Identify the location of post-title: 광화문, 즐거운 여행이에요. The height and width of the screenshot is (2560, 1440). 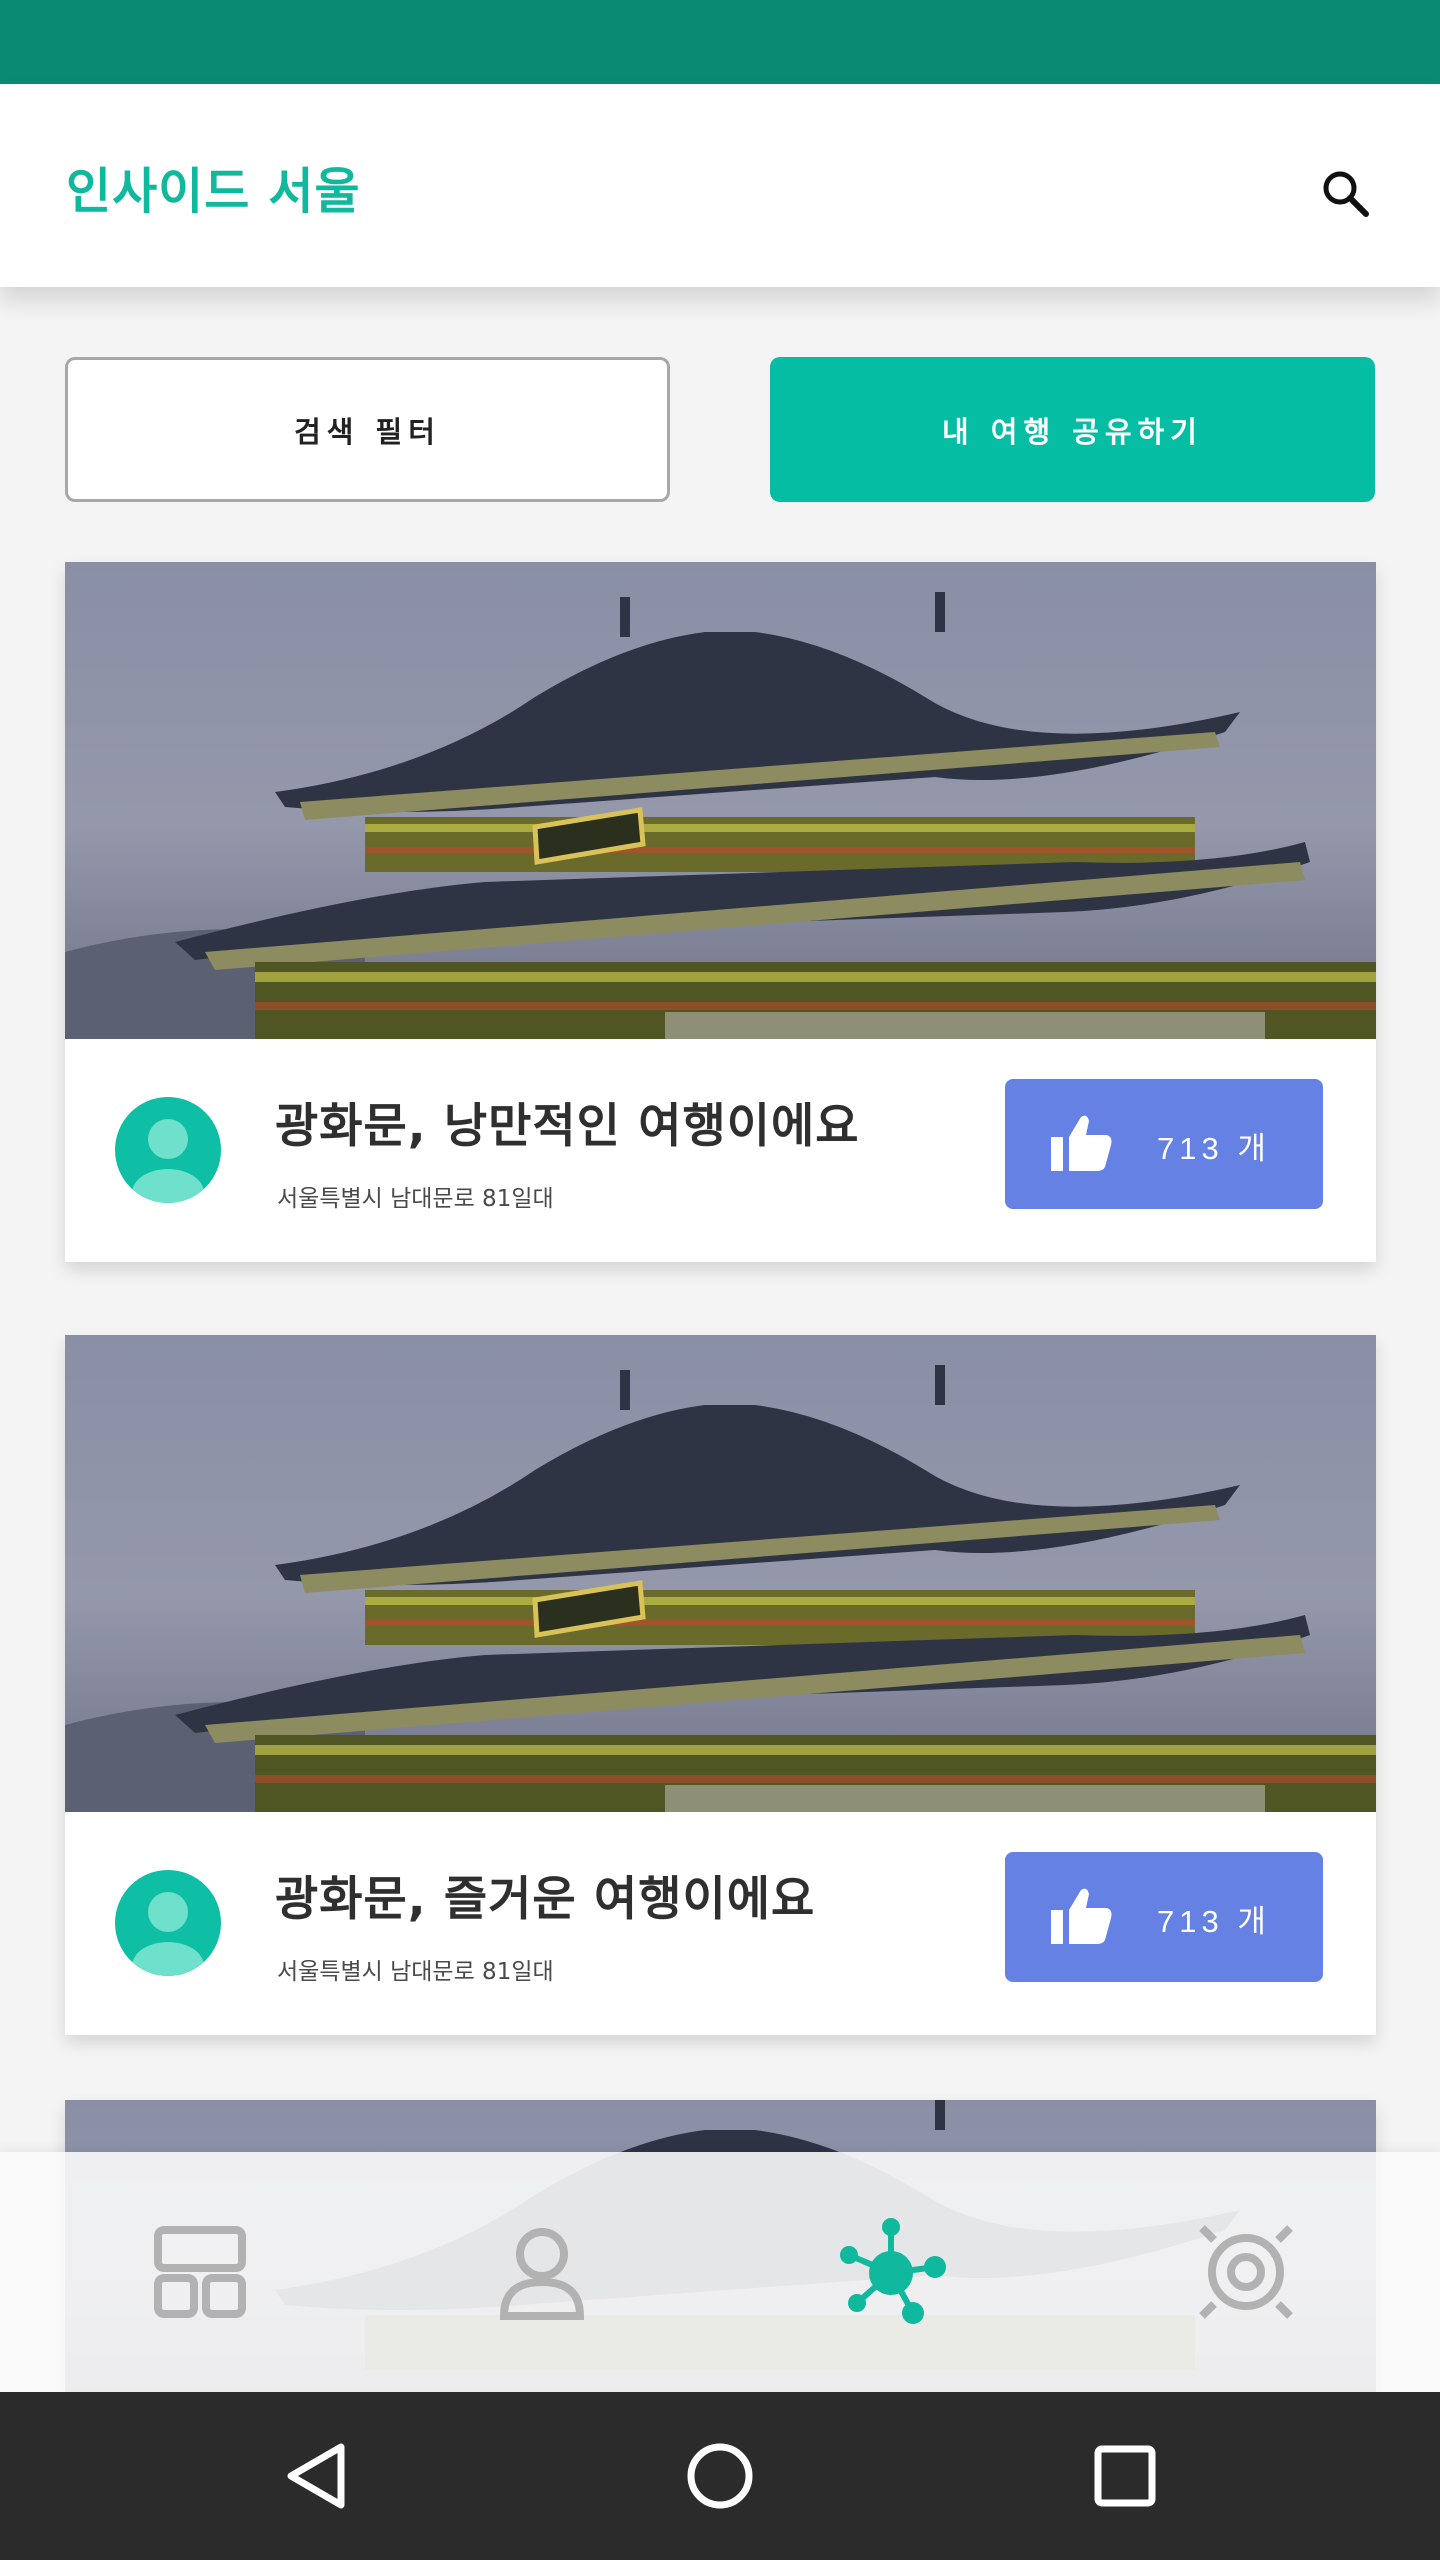
(545, 1899).